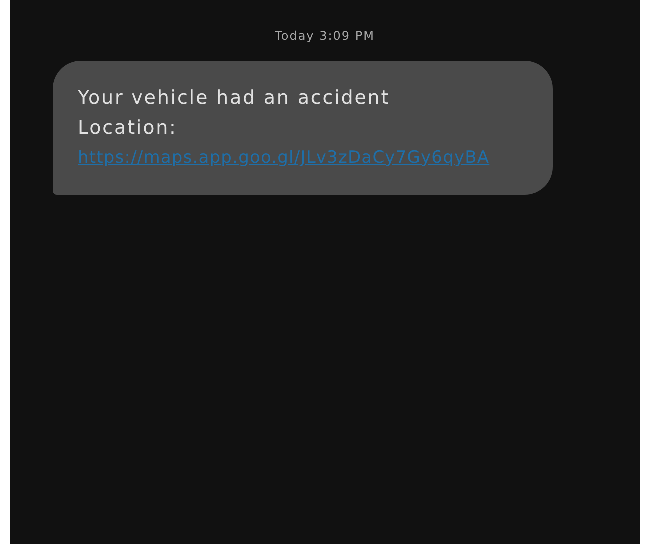 Image resolution: width=648 pixels, height=544 pixels. I want to click on message-timestamp: Today 3:09 PM, so click(325, 36).